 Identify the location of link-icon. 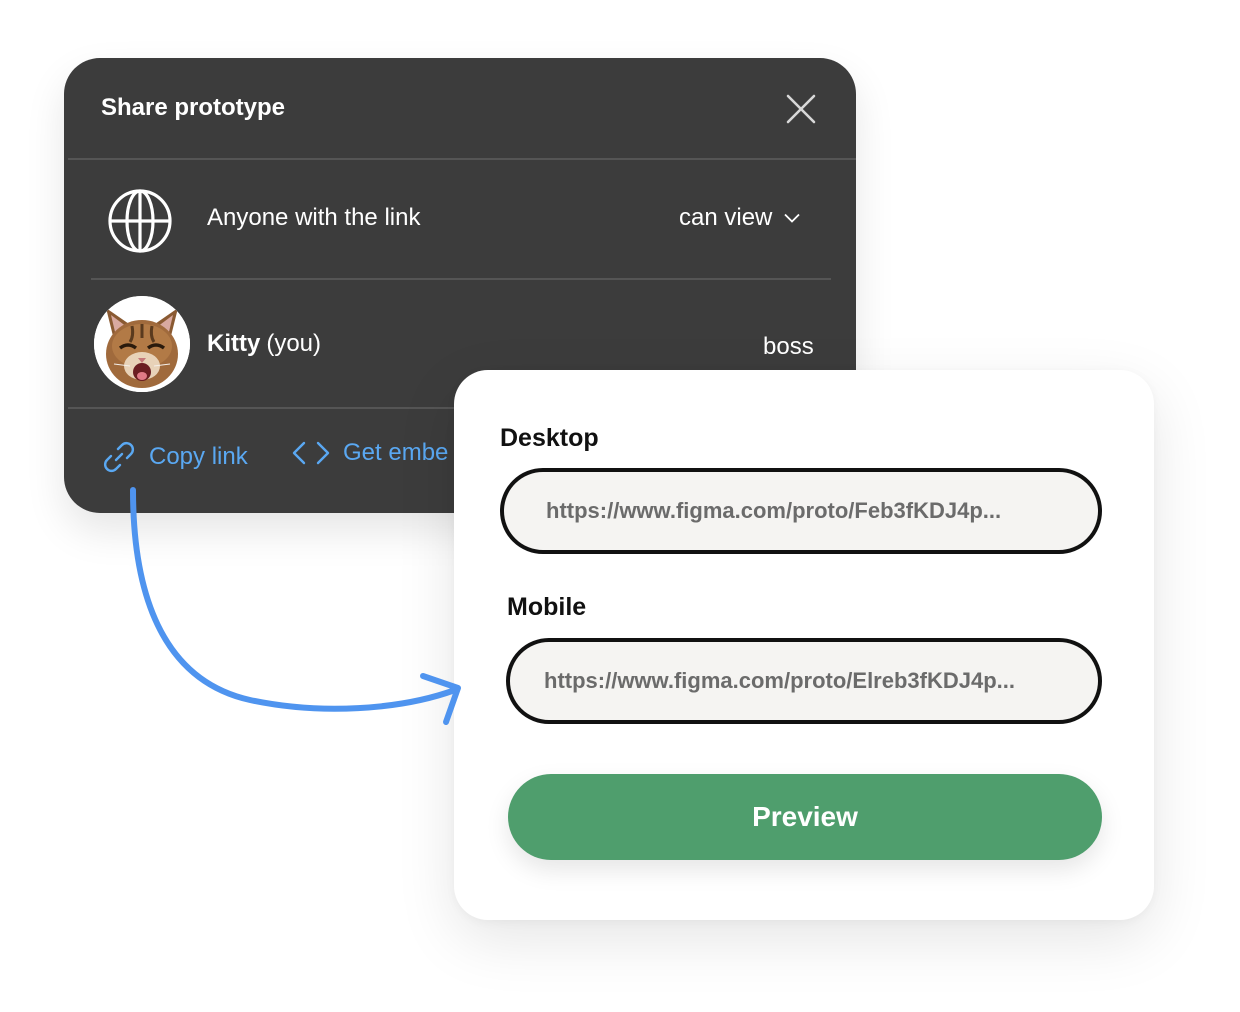
(119, 457).